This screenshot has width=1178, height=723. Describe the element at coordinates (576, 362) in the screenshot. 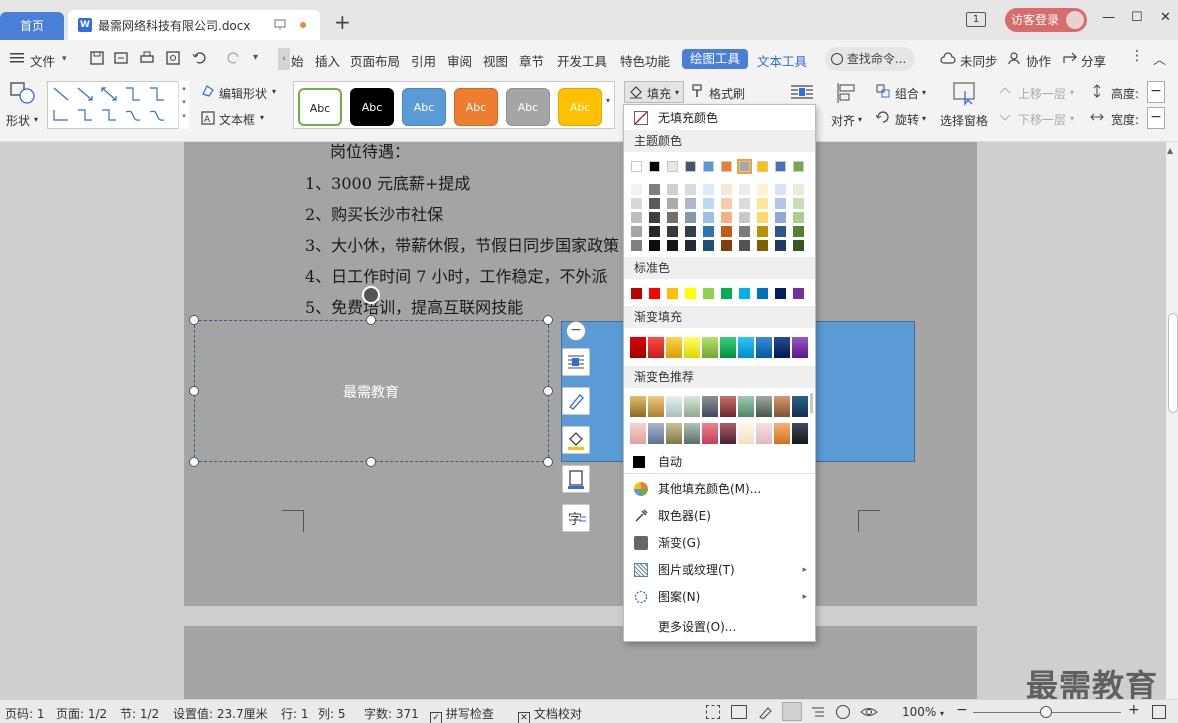

I see `layout-options-icon` at that location.